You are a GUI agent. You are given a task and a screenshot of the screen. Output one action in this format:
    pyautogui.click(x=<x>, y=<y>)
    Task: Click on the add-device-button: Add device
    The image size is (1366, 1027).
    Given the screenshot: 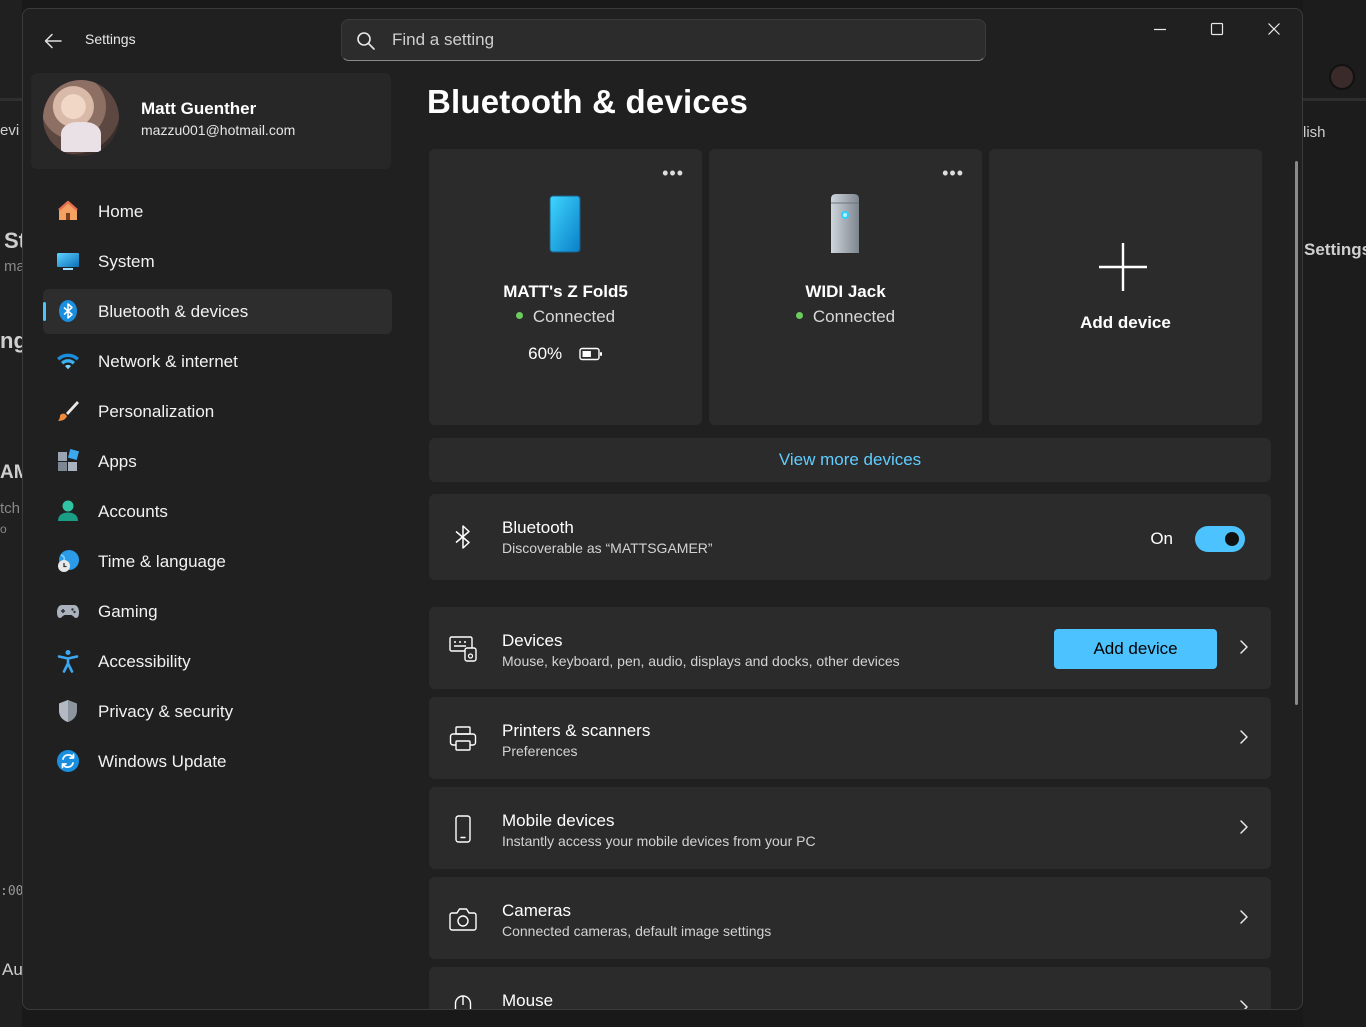 What is the action you would take?
    pyautogui.click(x=1135, y=649)
    